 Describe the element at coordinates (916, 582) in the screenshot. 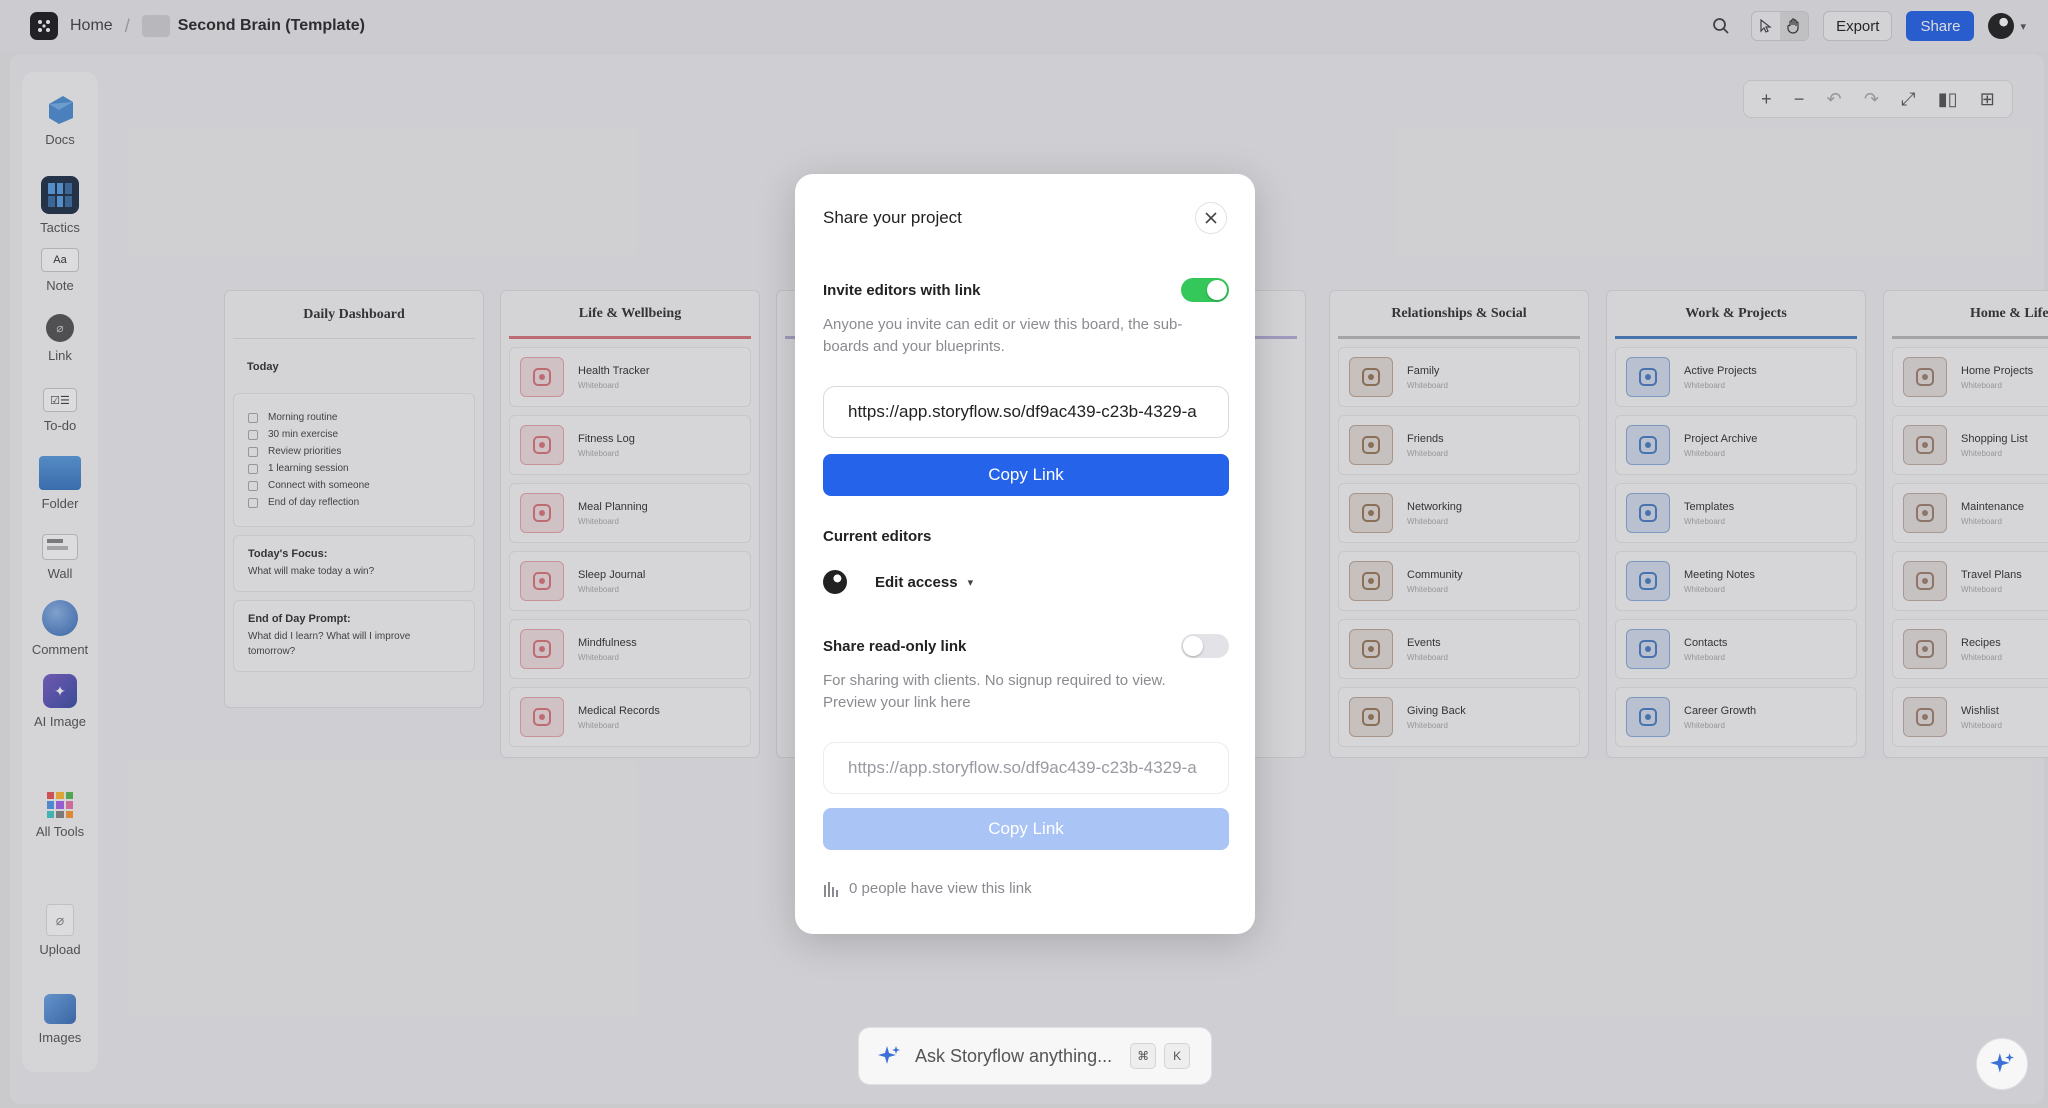

I see `edit-access-dropdown: Edit access` at that location.